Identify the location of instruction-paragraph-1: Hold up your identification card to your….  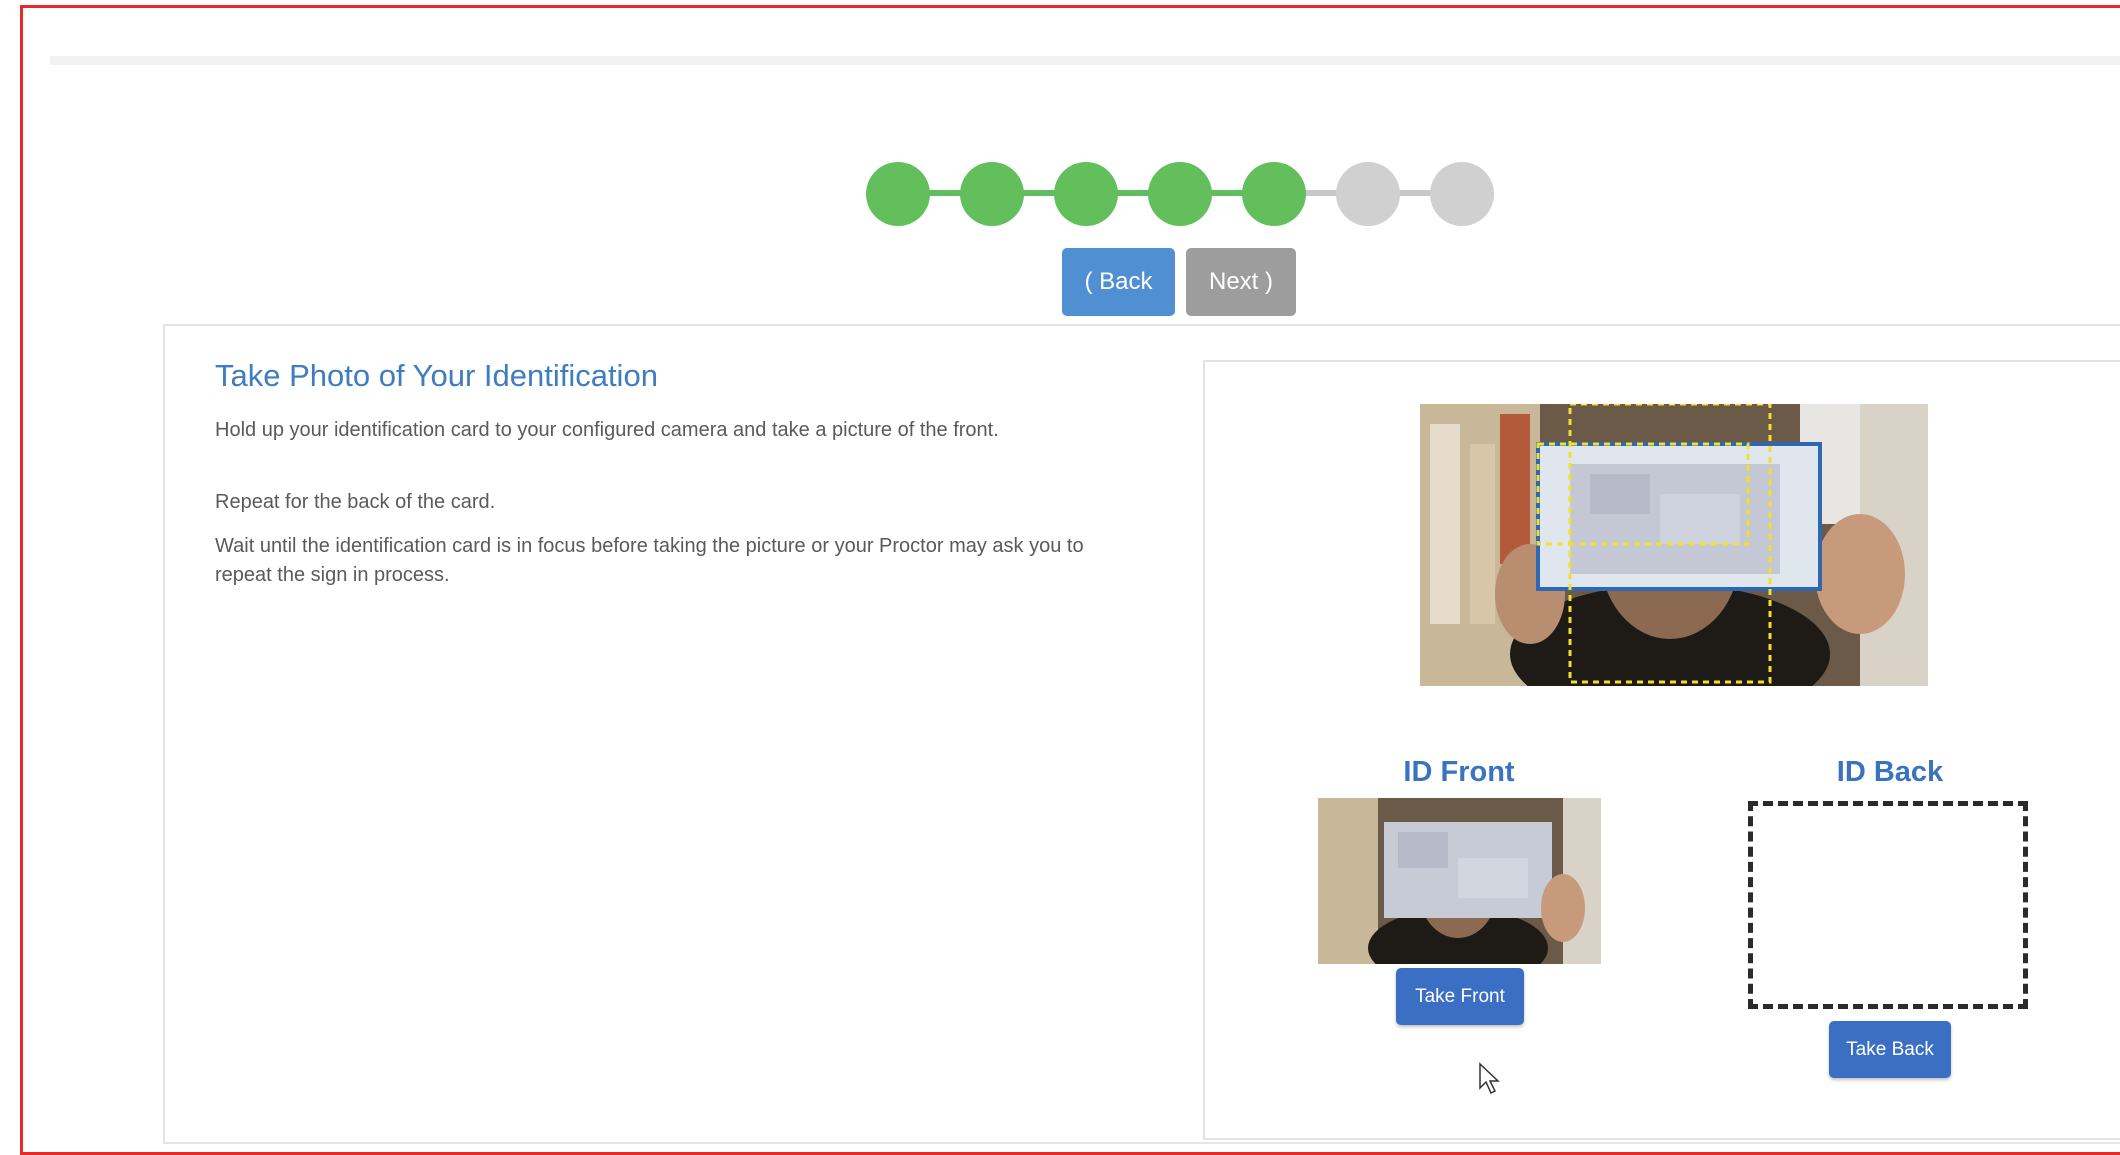
(607, 430).